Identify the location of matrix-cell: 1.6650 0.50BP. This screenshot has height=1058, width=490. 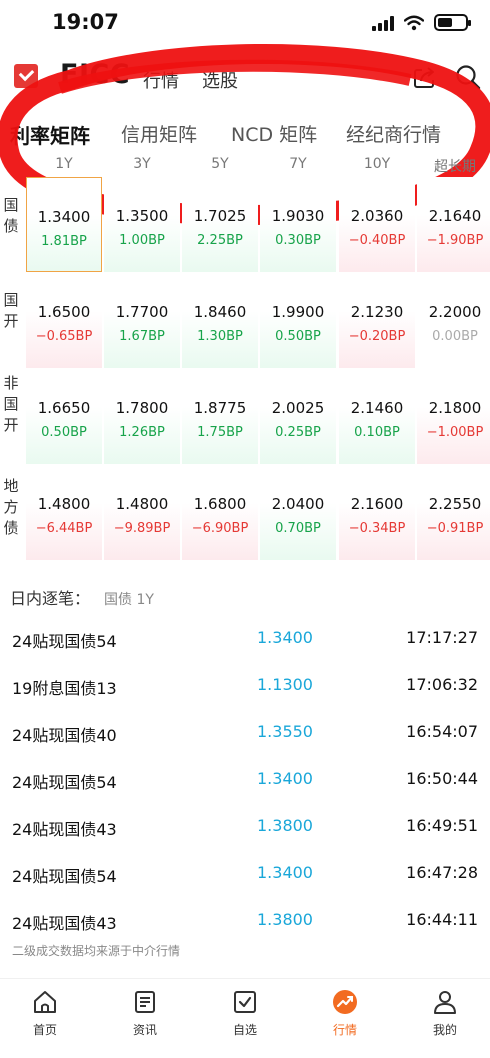
(64, 416).